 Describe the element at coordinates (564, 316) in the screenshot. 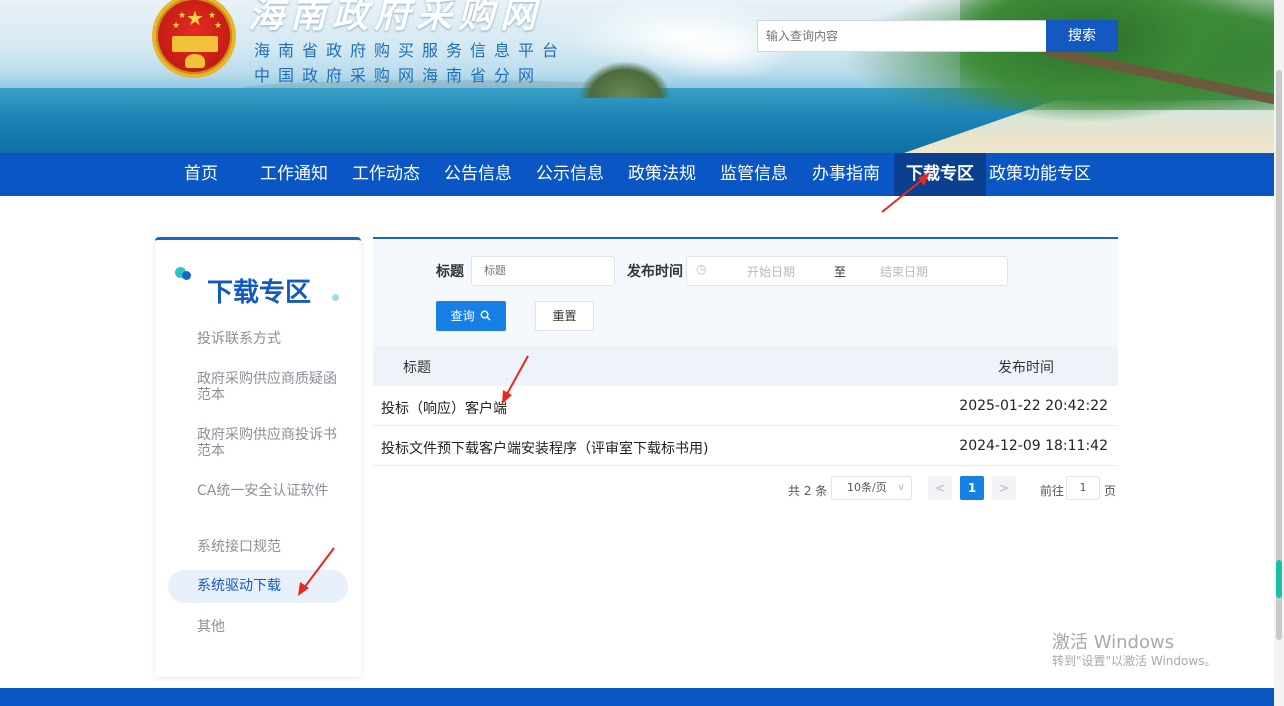

I see `reset-button: 重置` at that location.